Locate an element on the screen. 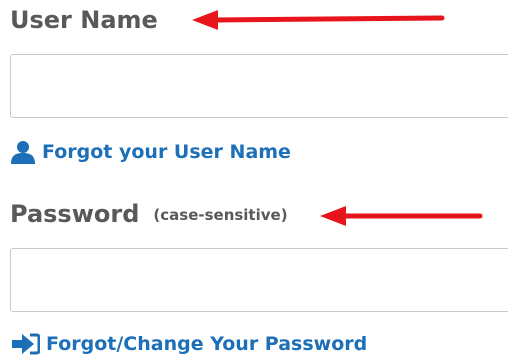 The height and width of the screenshot is (362, 508). case-sensitive-note: (case-sensitive) is located at coordinates (220, 215).